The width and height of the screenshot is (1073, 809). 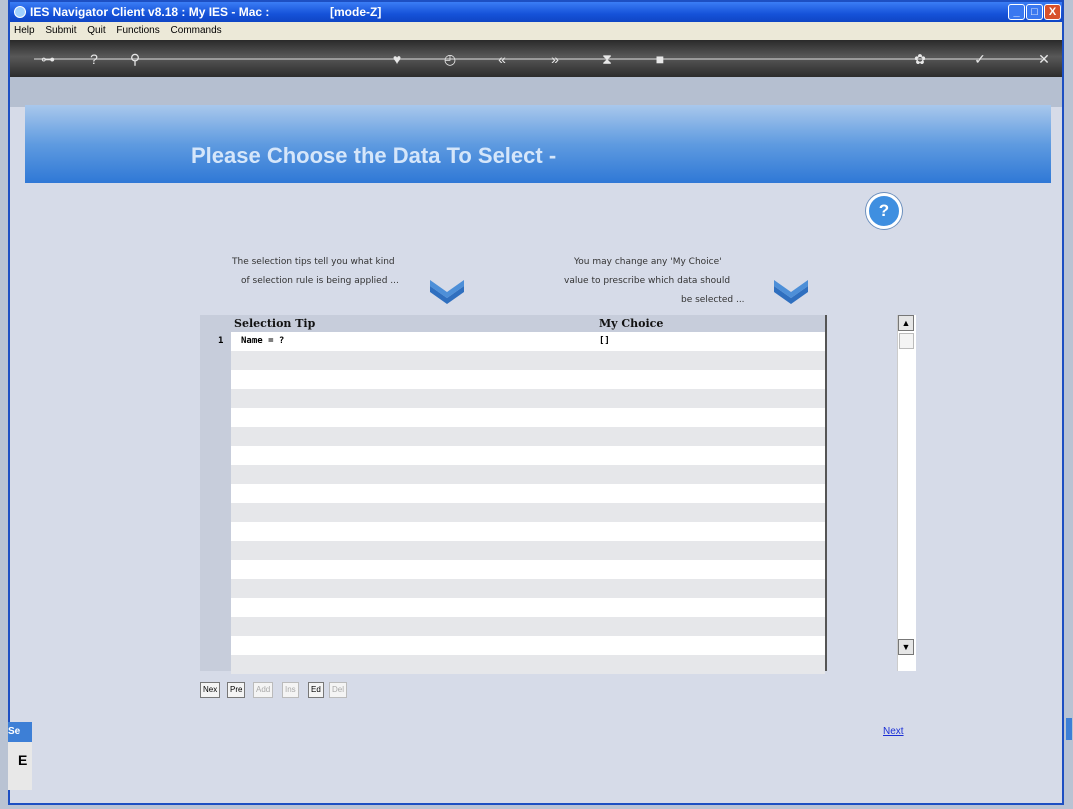 I want to click on settings-icon: ✿, so click(x=920, y=59).